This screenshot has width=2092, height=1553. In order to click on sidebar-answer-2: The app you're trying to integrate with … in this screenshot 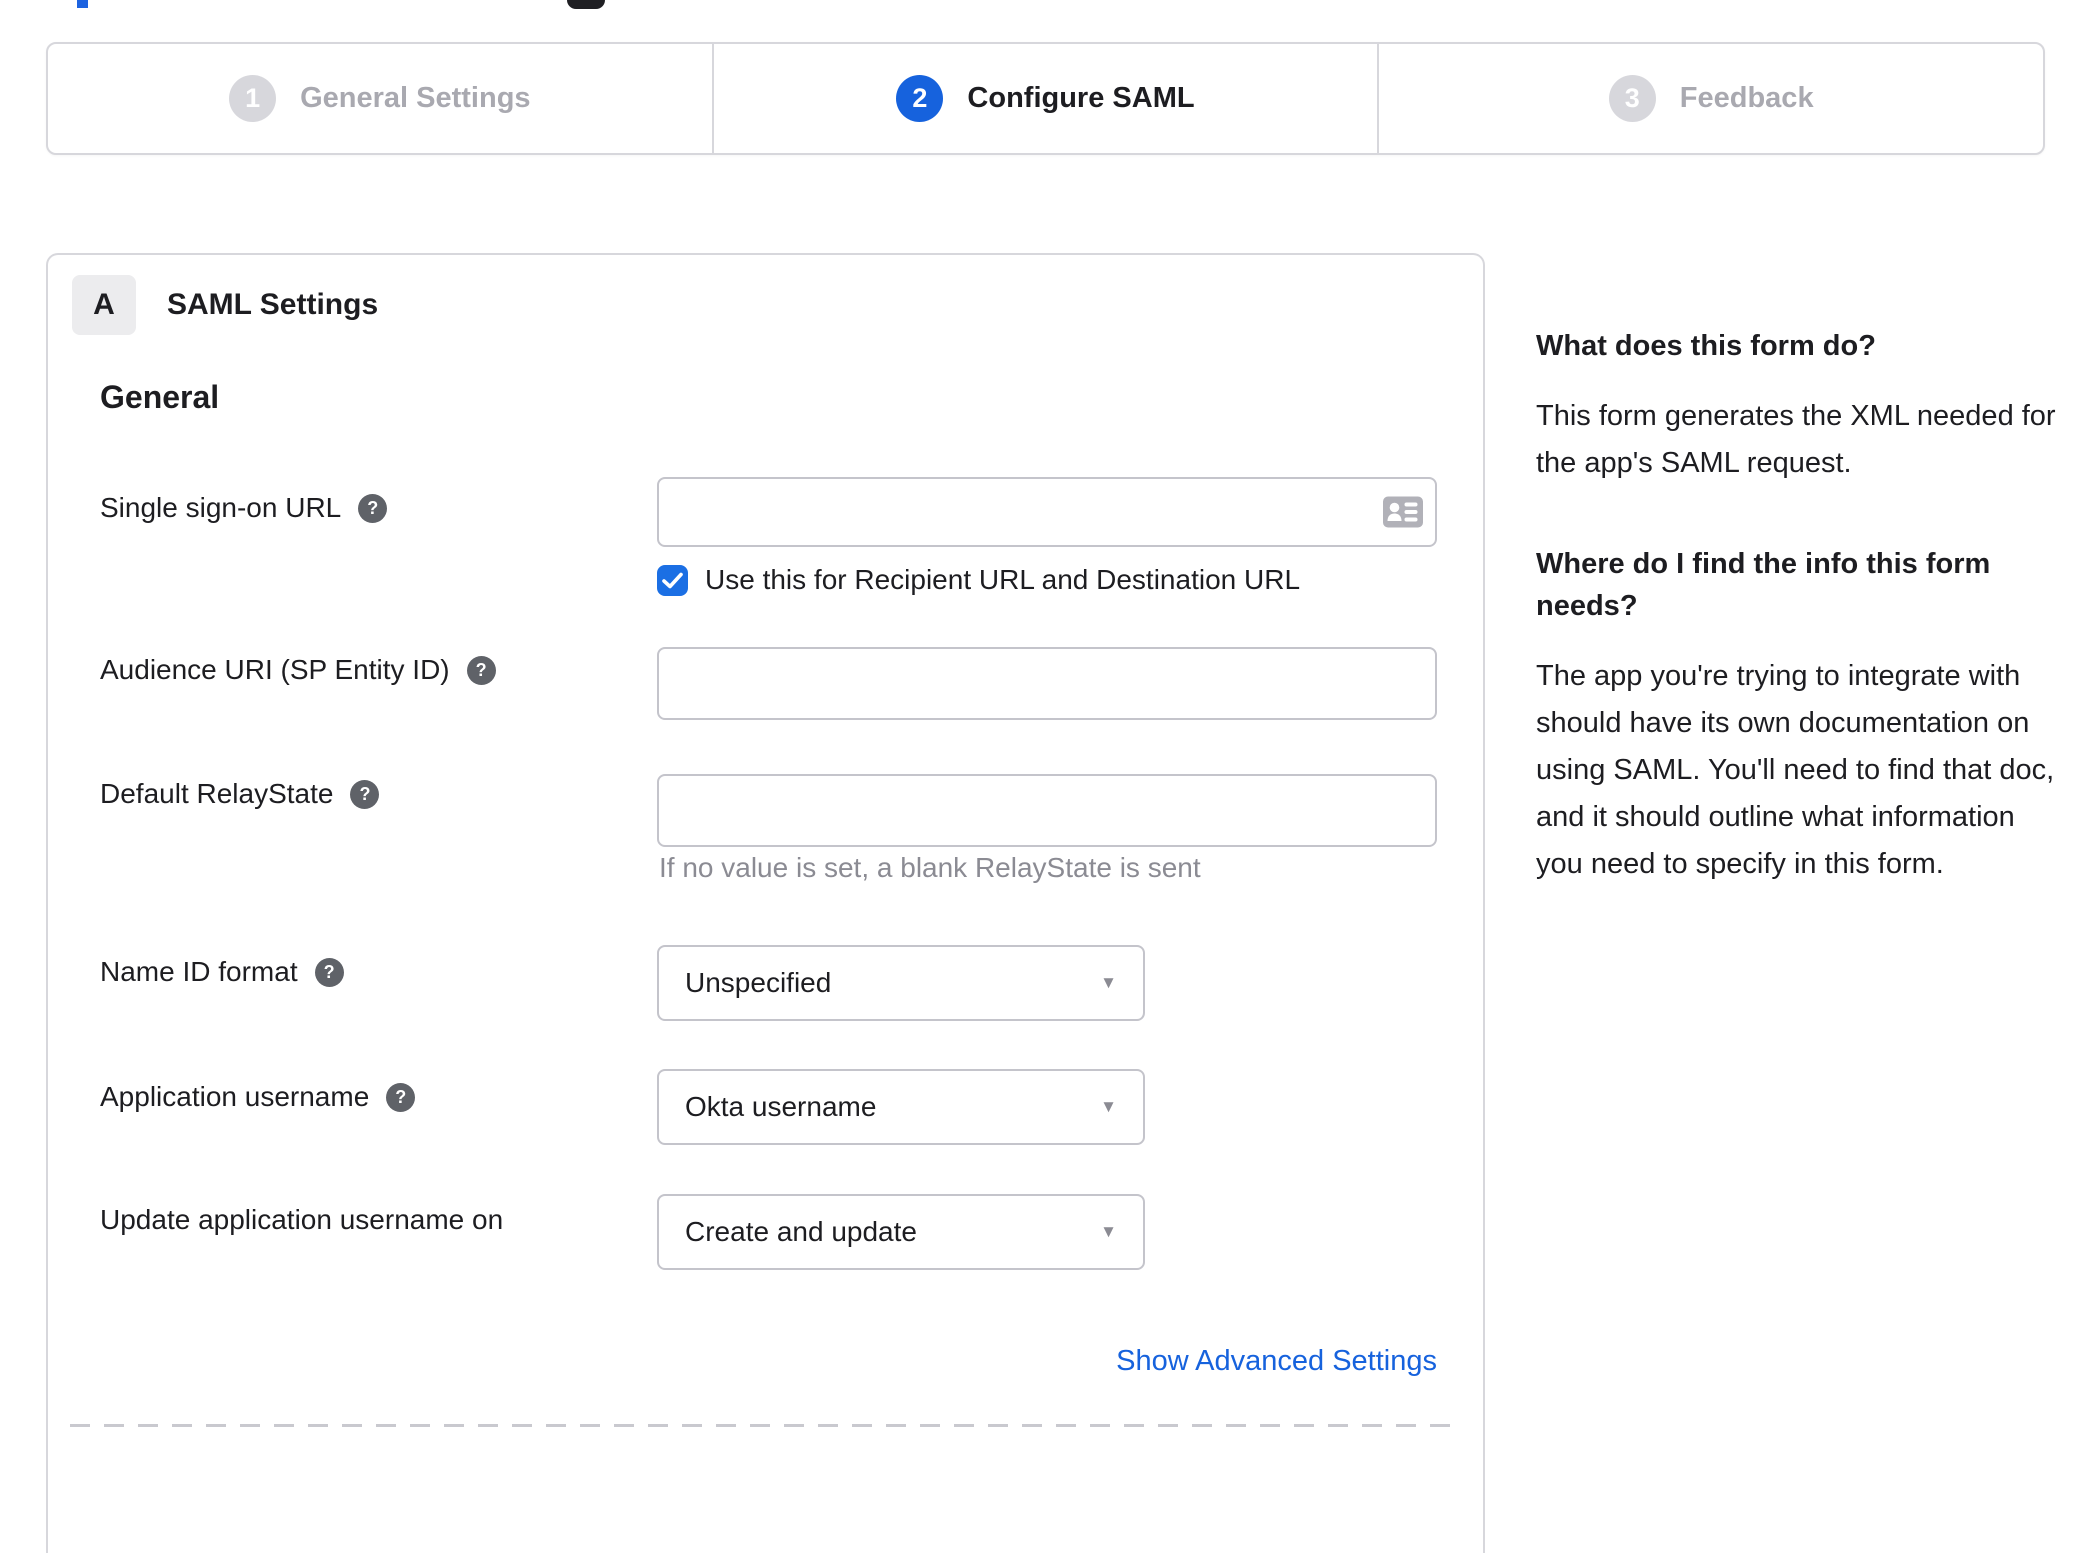, I will do `click(1795, 770)`.